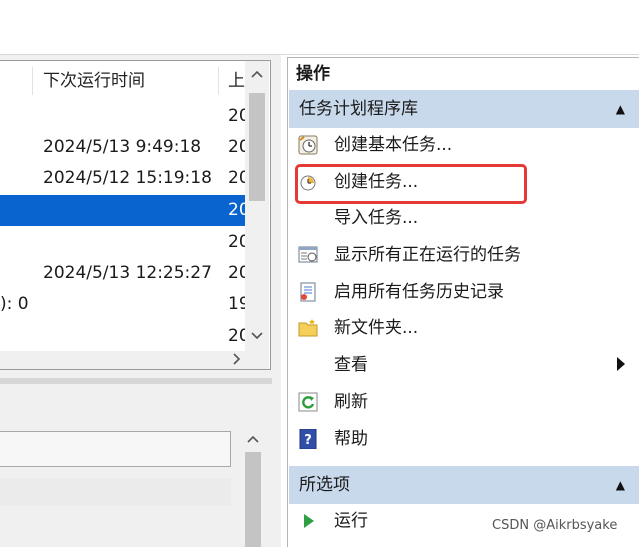 The height and width of the screenshot is (547, 639). I want to click on action-refresh: 刷新, so click(464, 402).